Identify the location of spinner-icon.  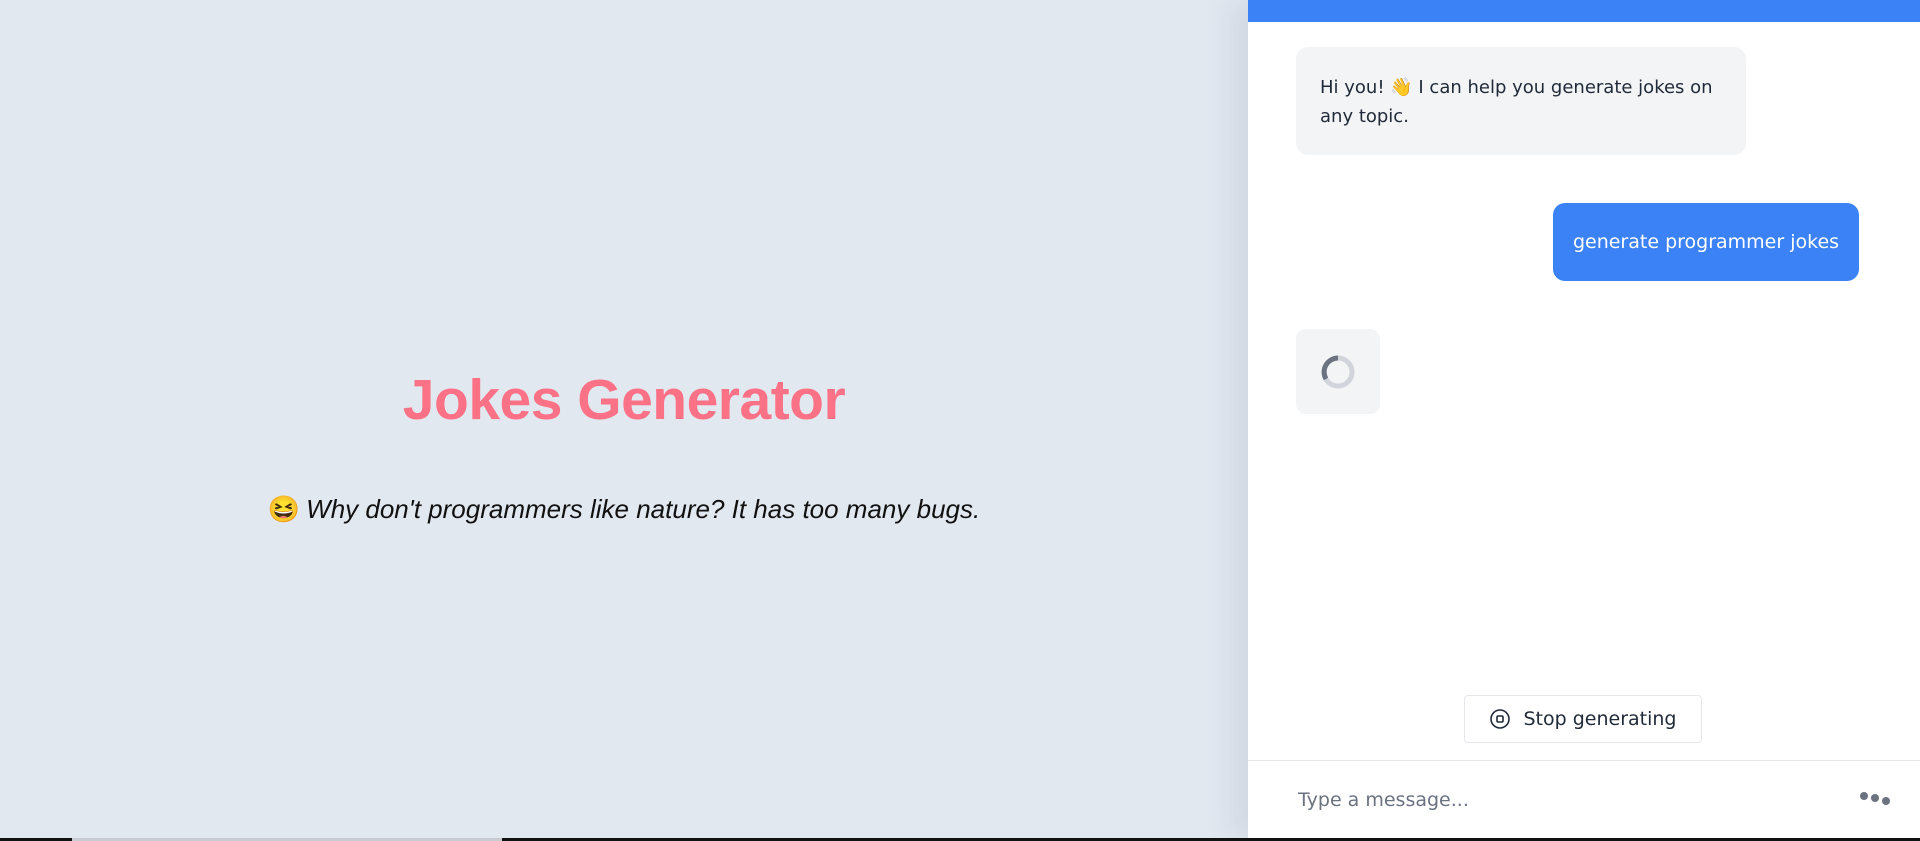
(1338, 372).